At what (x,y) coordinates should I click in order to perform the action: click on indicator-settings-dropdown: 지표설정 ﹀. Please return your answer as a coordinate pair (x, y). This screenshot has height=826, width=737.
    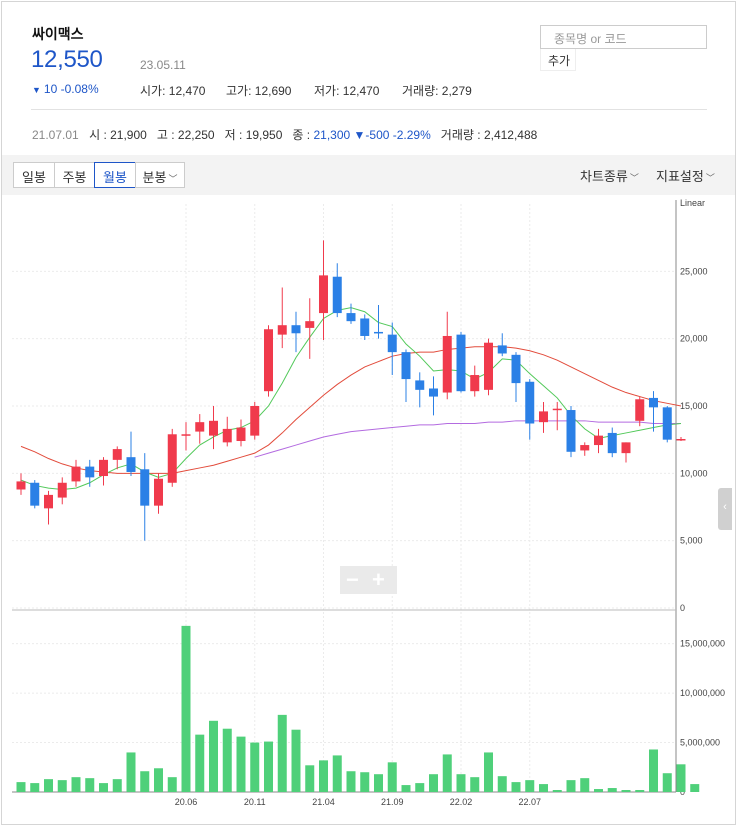
    Looking at the image, I should click on (685, 175).